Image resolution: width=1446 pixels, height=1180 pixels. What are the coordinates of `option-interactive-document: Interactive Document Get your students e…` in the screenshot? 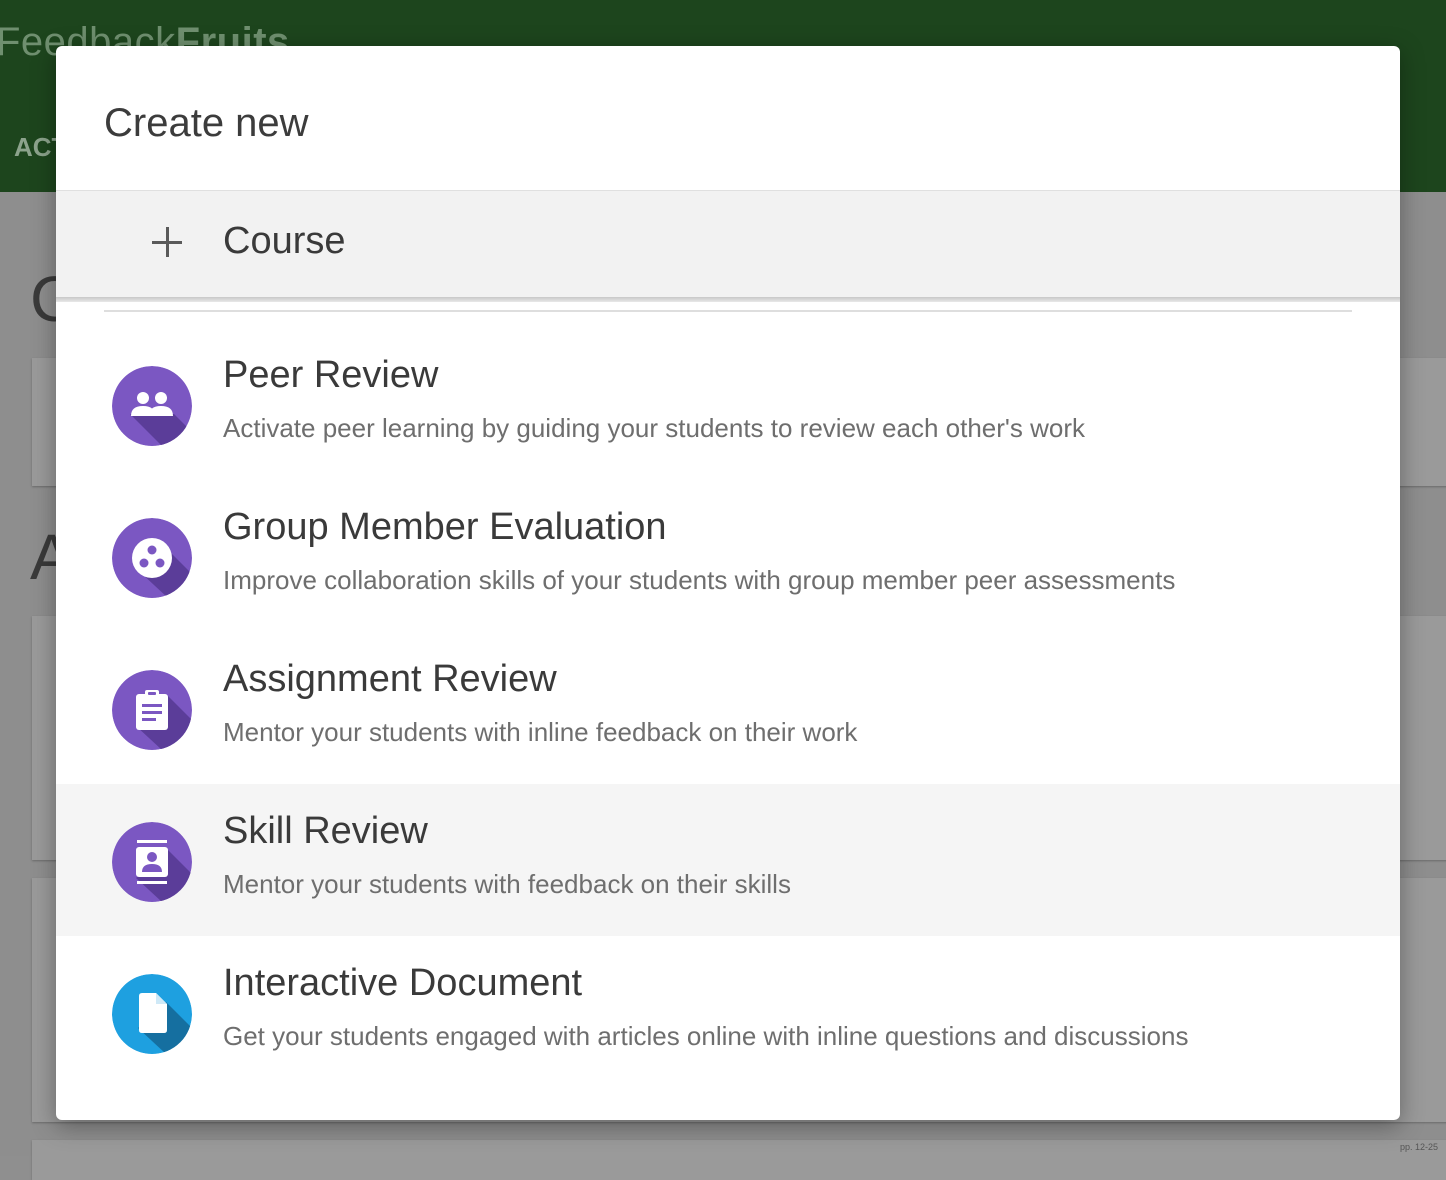 It's located at (728, 1012).